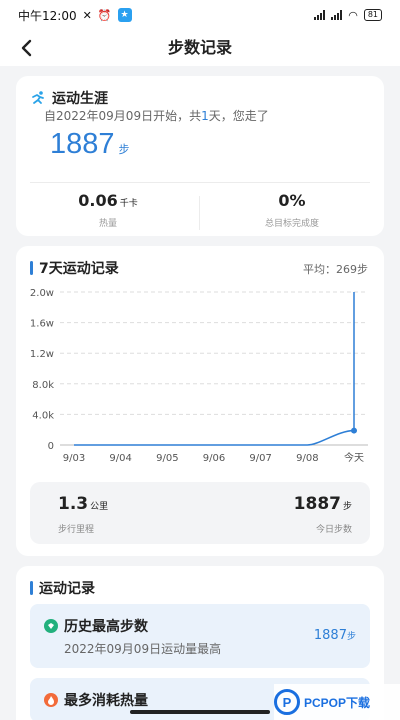  I want to click on wifi-icon: ◠, so click(353, 15).